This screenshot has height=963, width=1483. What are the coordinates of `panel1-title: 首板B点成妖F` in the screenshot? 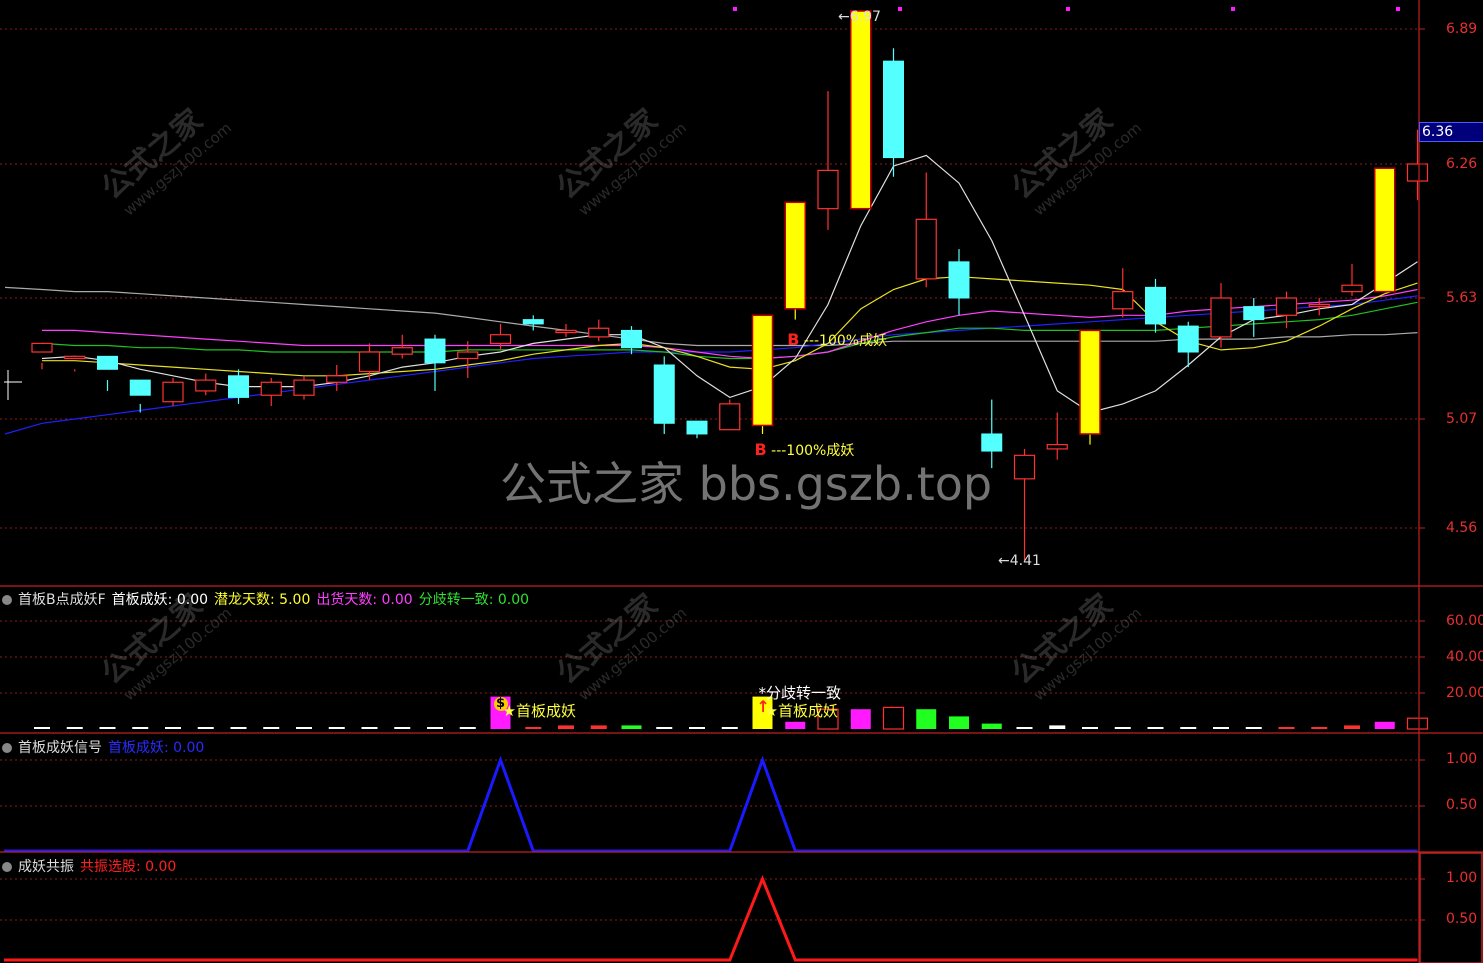 It's located at (62, 600).